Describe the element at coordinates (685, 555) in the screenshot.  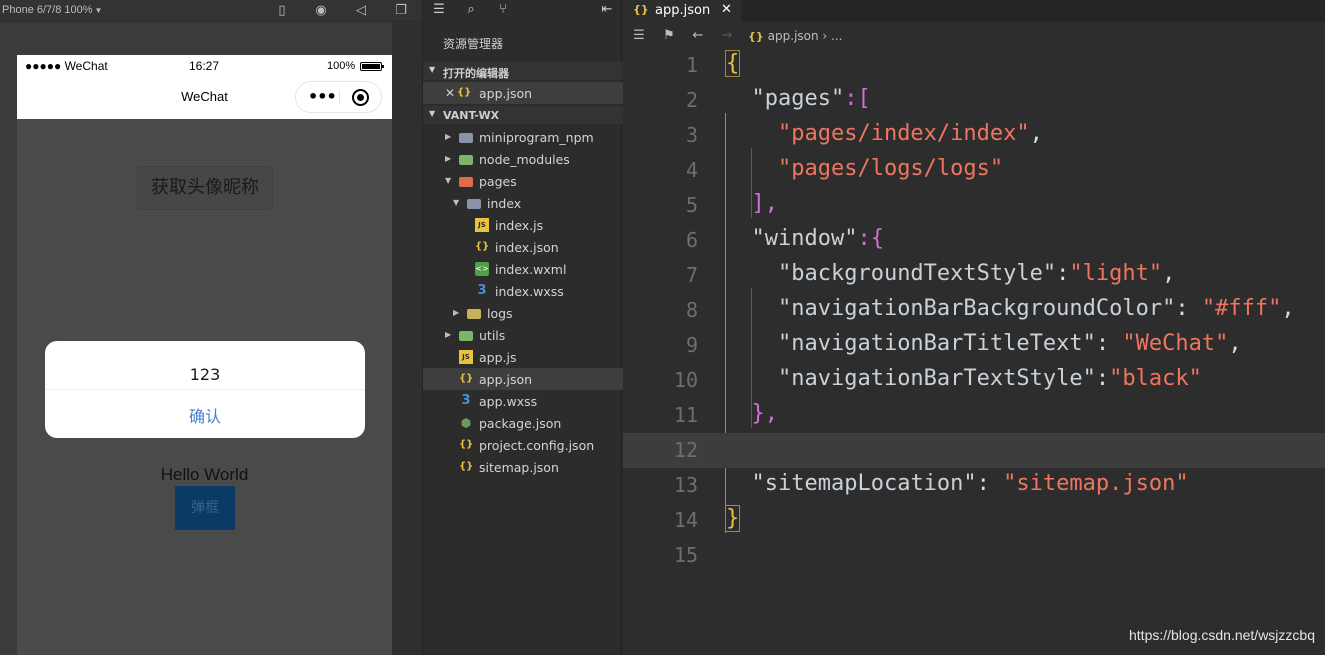
I see `line-number: 15` at that location.